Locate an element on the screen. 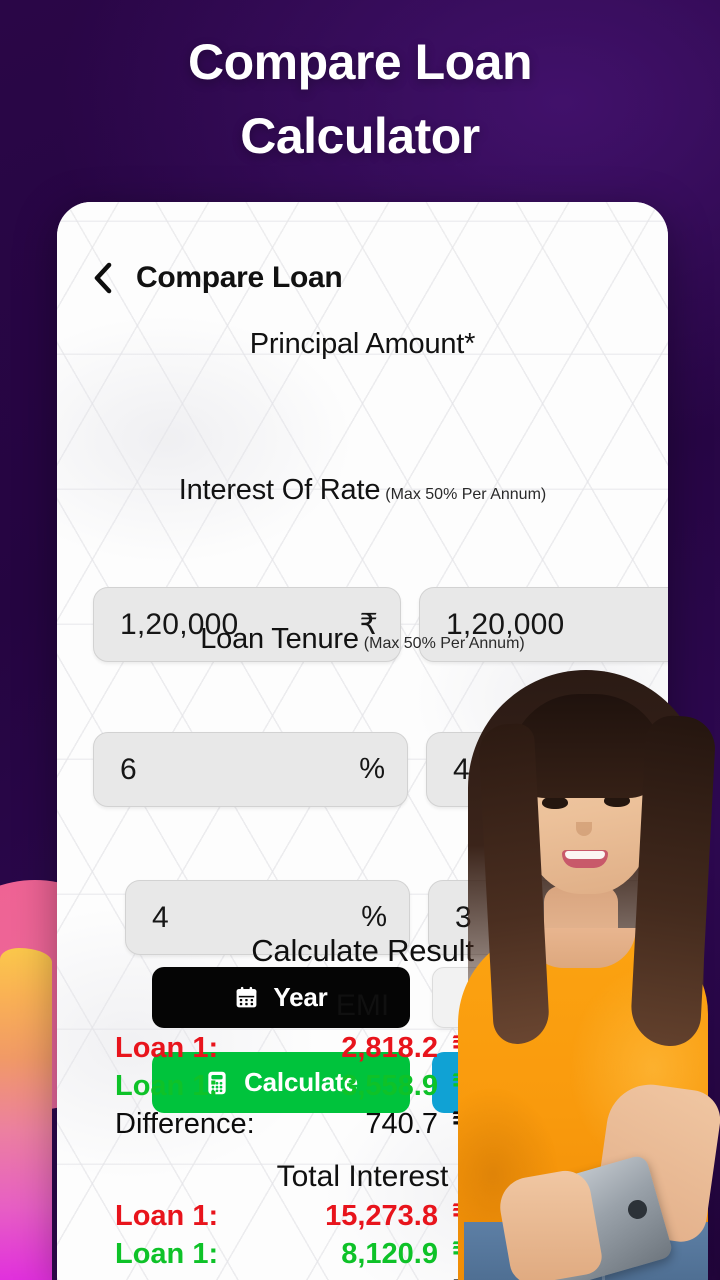 This screenshot has width=720, height=1280. decorative-gradient-ribbon is located at coordinates (26, 1114).